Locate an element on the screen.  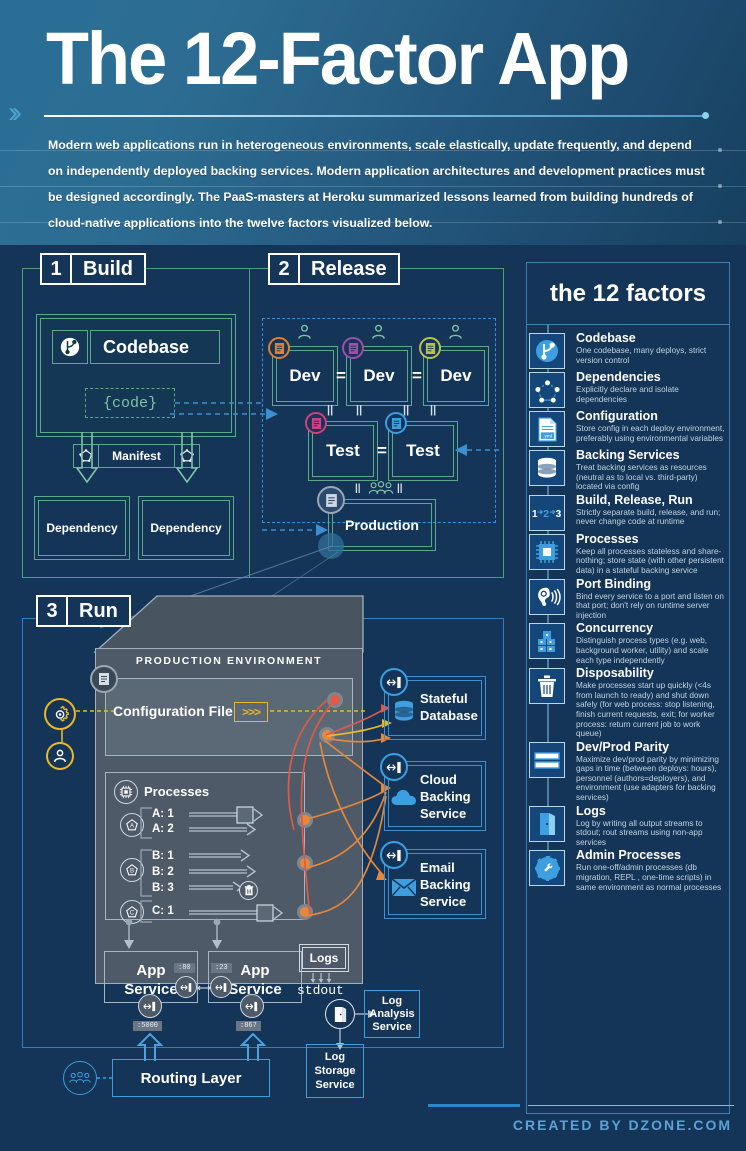
backing-service-line: Email is located at coordinates (437, 867).